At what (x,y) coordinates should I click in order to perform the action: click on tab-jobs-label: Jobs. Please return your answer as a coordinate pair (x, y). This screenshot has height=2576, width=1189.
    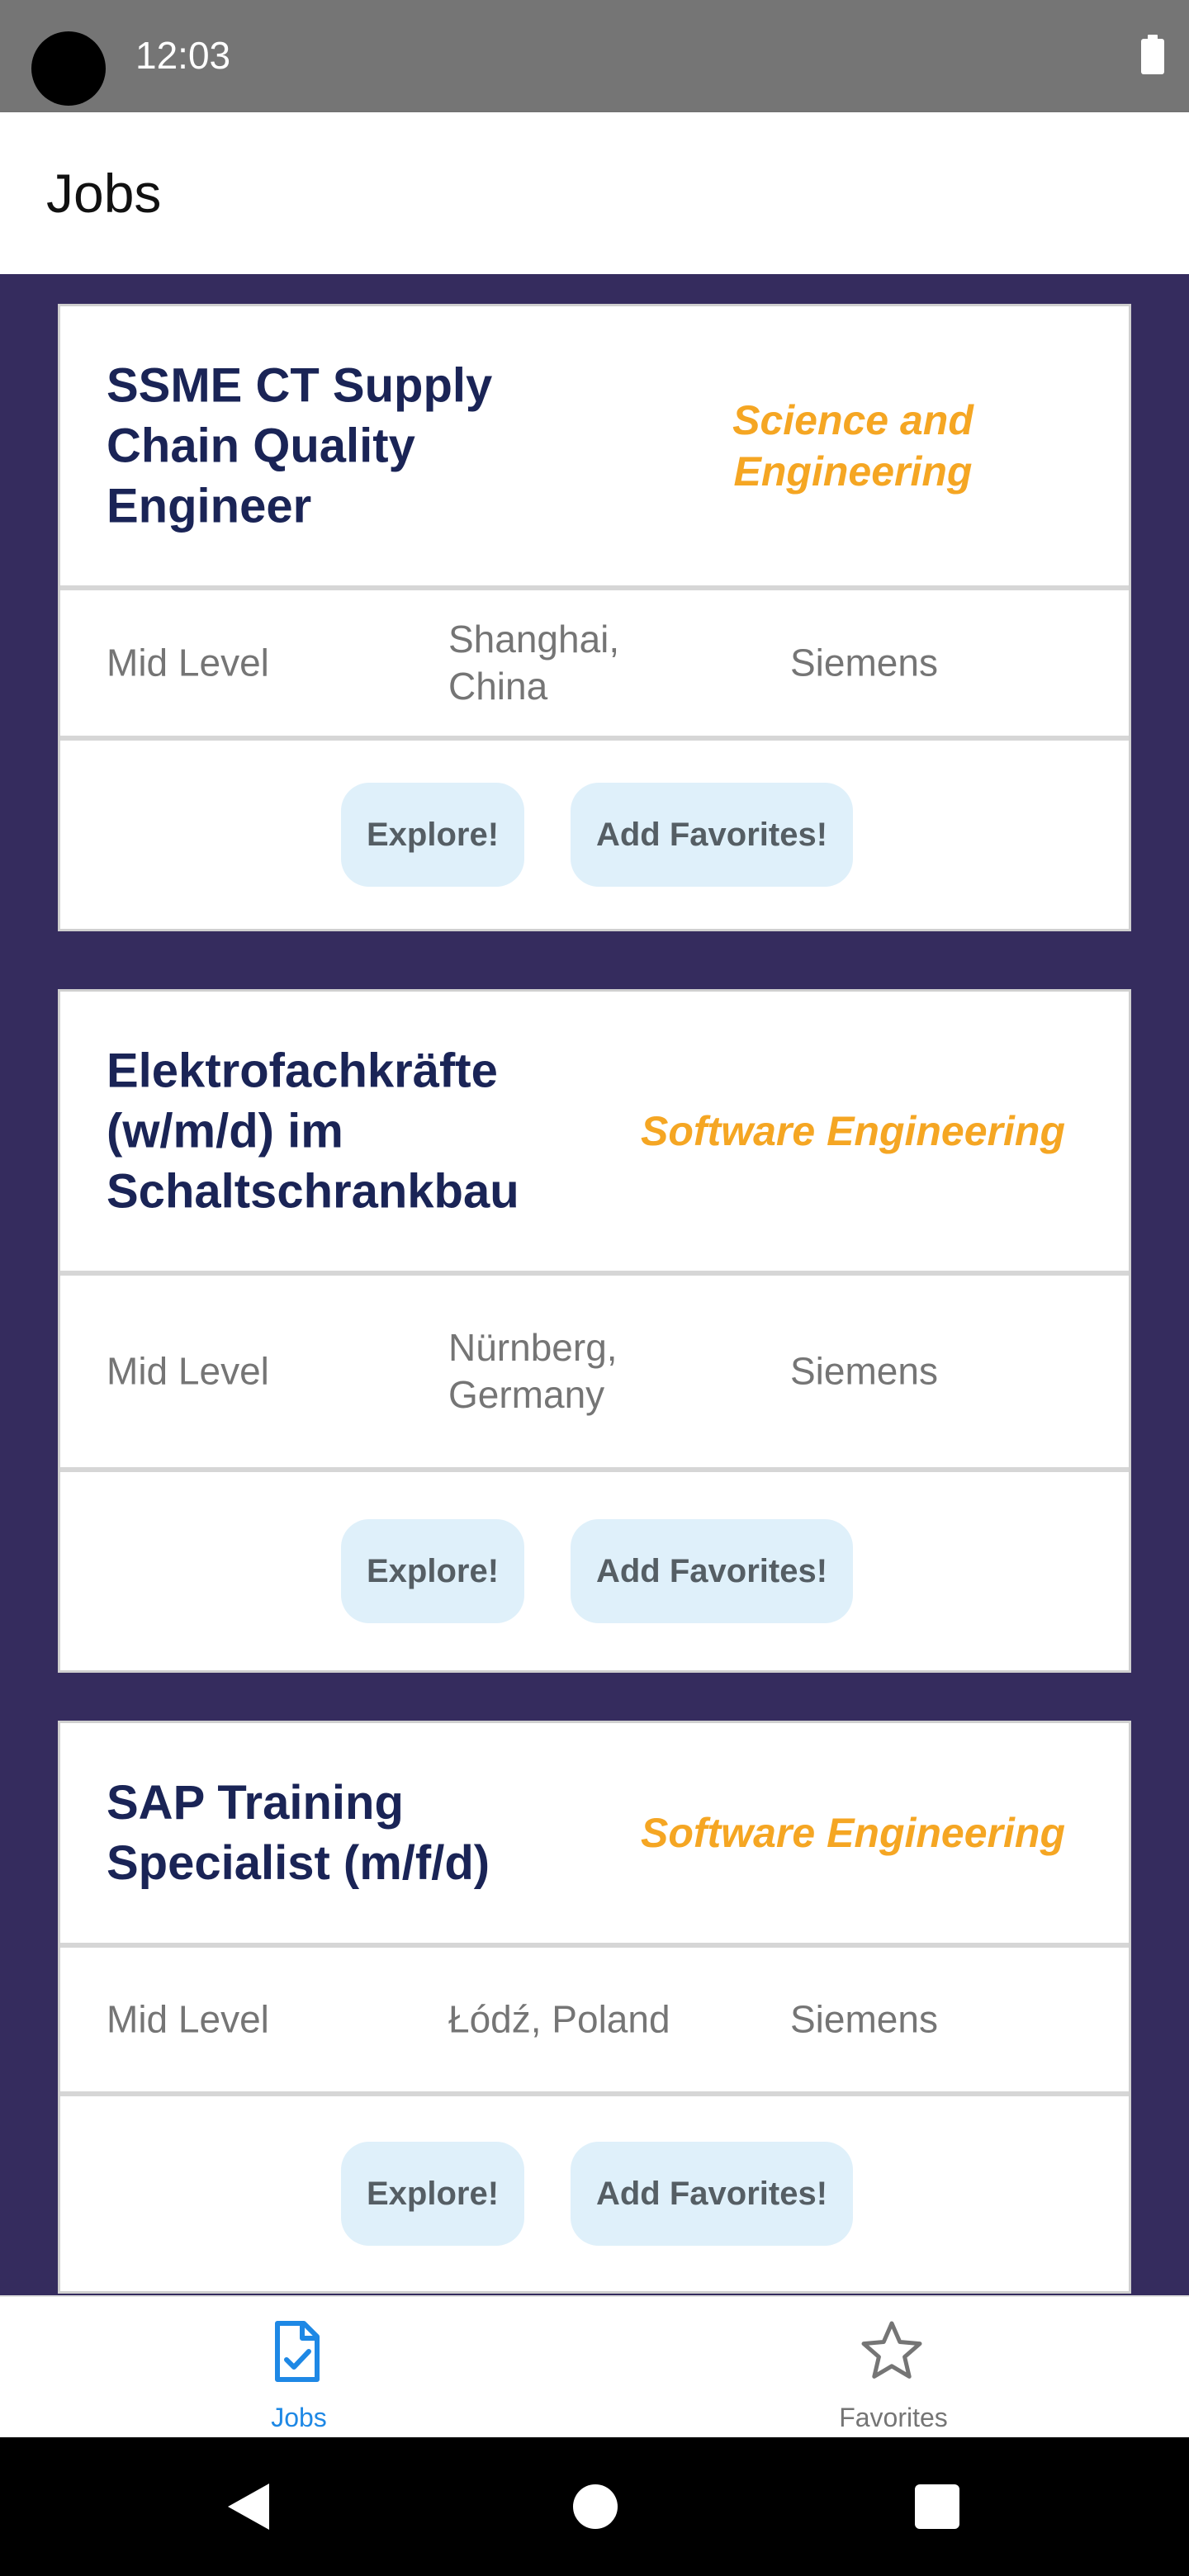
    Looking at the image, I should click on (299, 2417).